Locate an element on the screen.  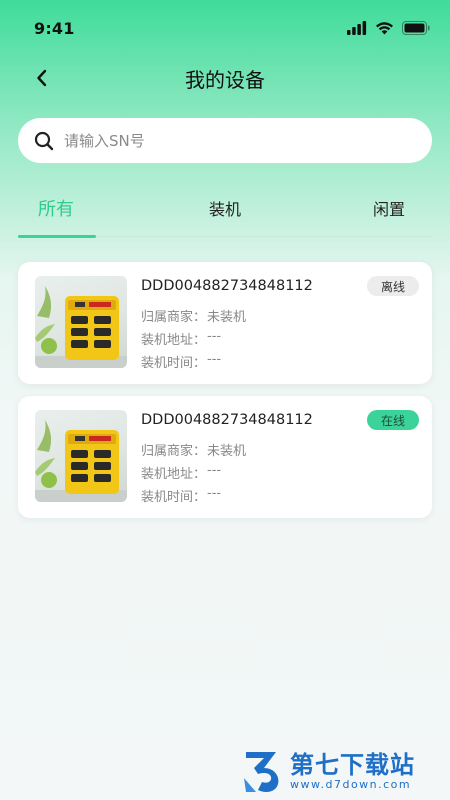
tab-installed: 装机 is located at coordinates (225, 208).